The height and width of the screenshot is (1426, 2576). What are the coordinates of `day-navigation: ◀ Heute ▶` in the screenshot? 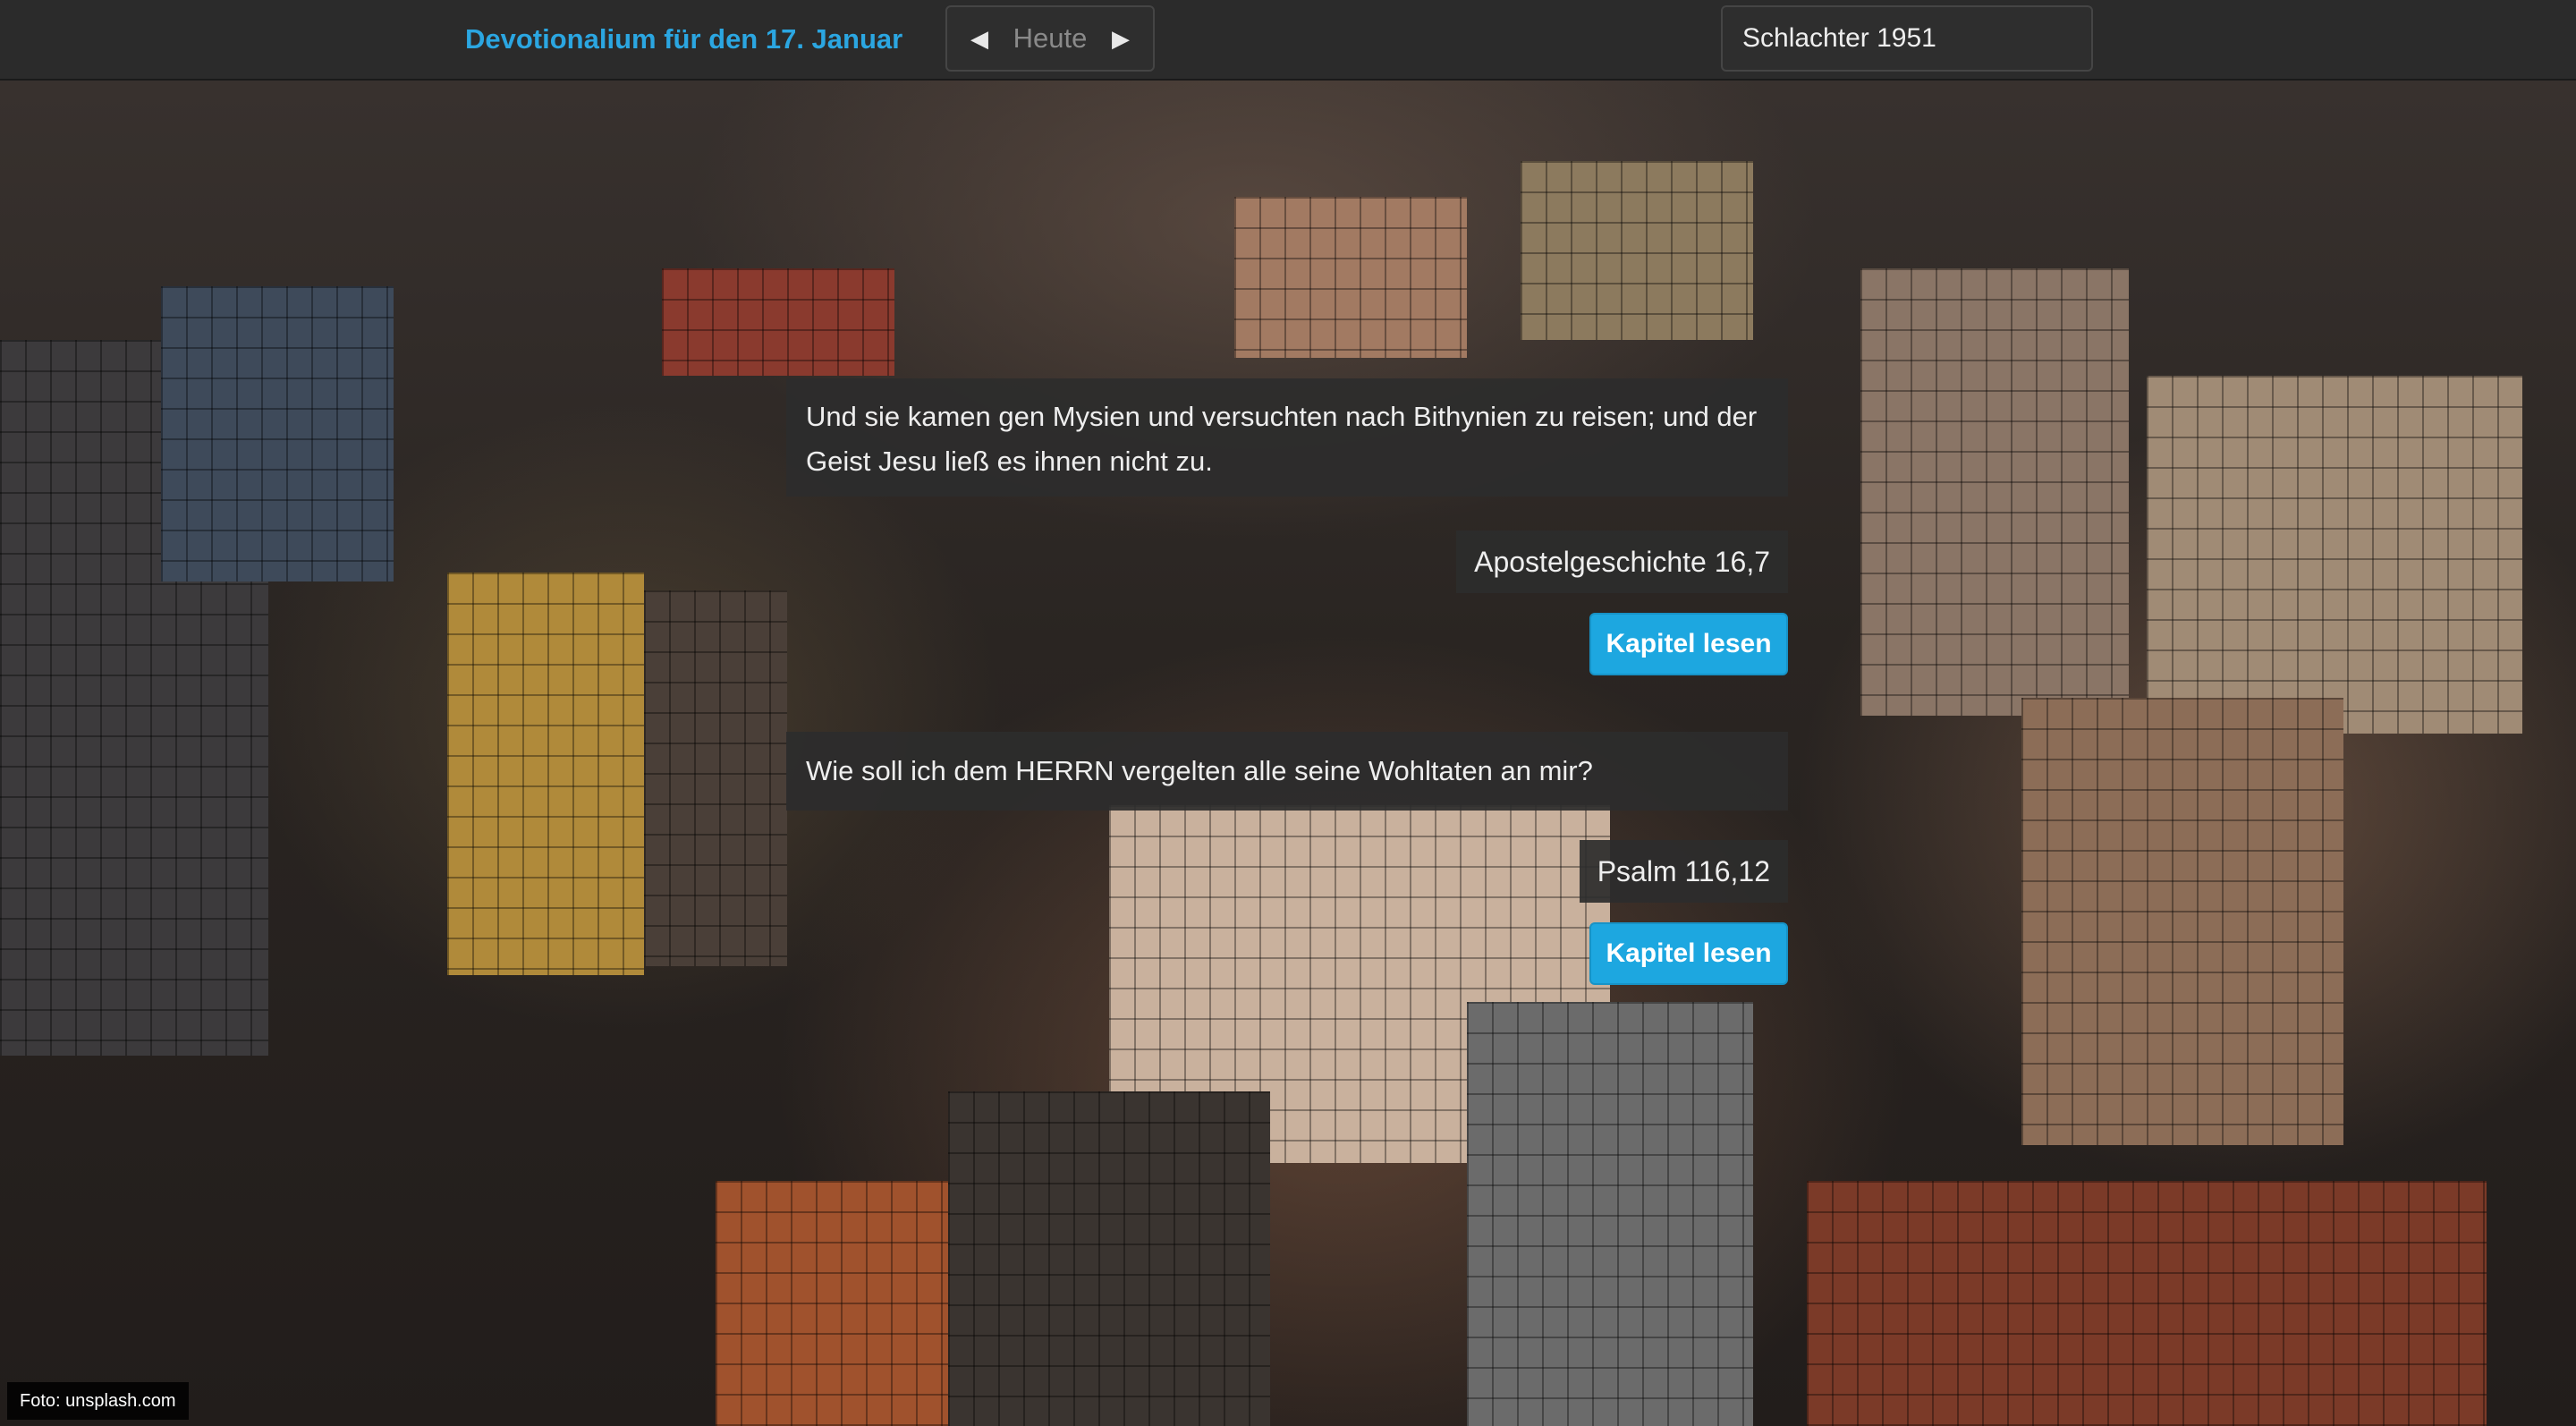 It's located at (1050, 39).